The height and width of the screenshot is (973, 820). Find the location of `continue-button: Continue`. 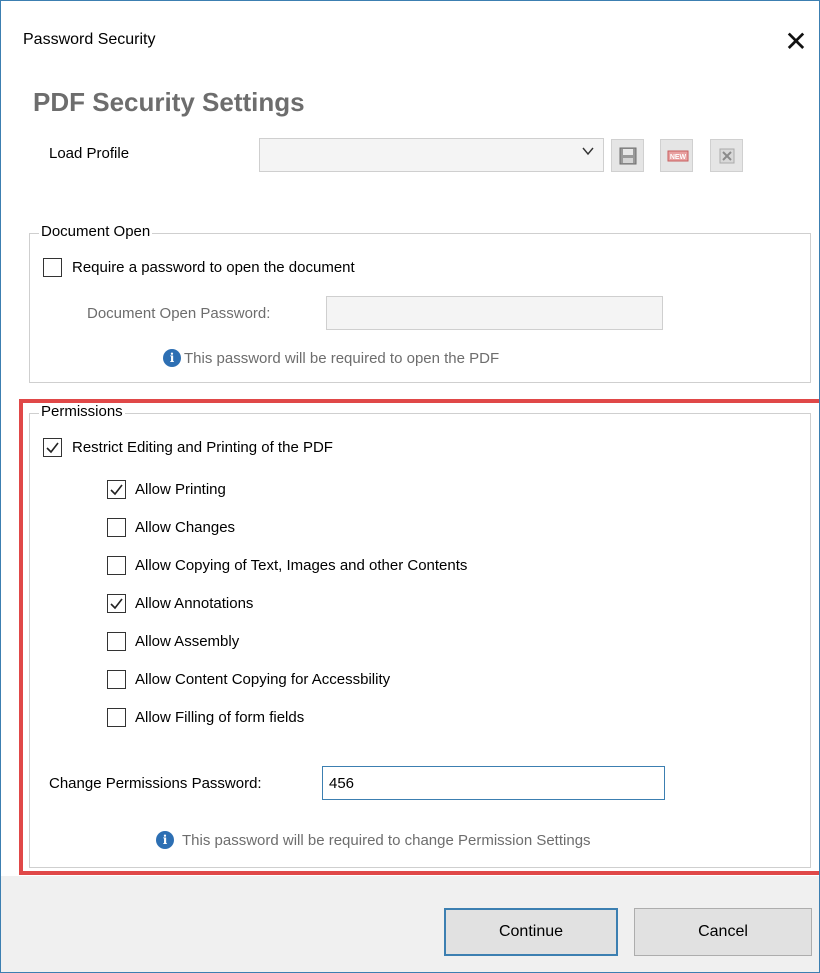

continue-button: Continue is located at coordinates (531, 932).